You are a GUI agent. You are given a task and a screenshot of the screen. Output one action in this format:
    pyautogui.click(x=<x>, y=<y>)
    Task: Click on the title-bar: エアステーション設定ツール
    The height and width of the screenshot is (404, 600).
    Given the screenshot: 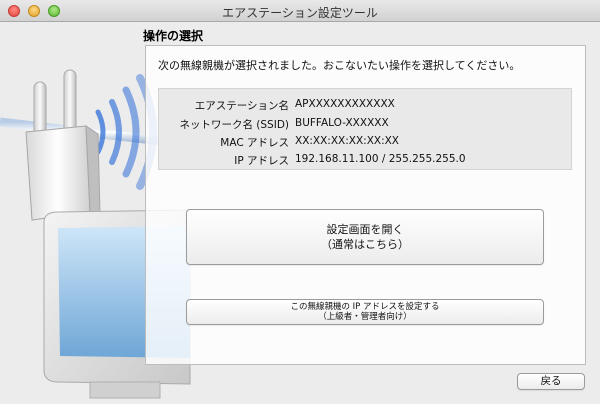 What is the action you would take?
    pyautogui.click(x=300, y=11)
    